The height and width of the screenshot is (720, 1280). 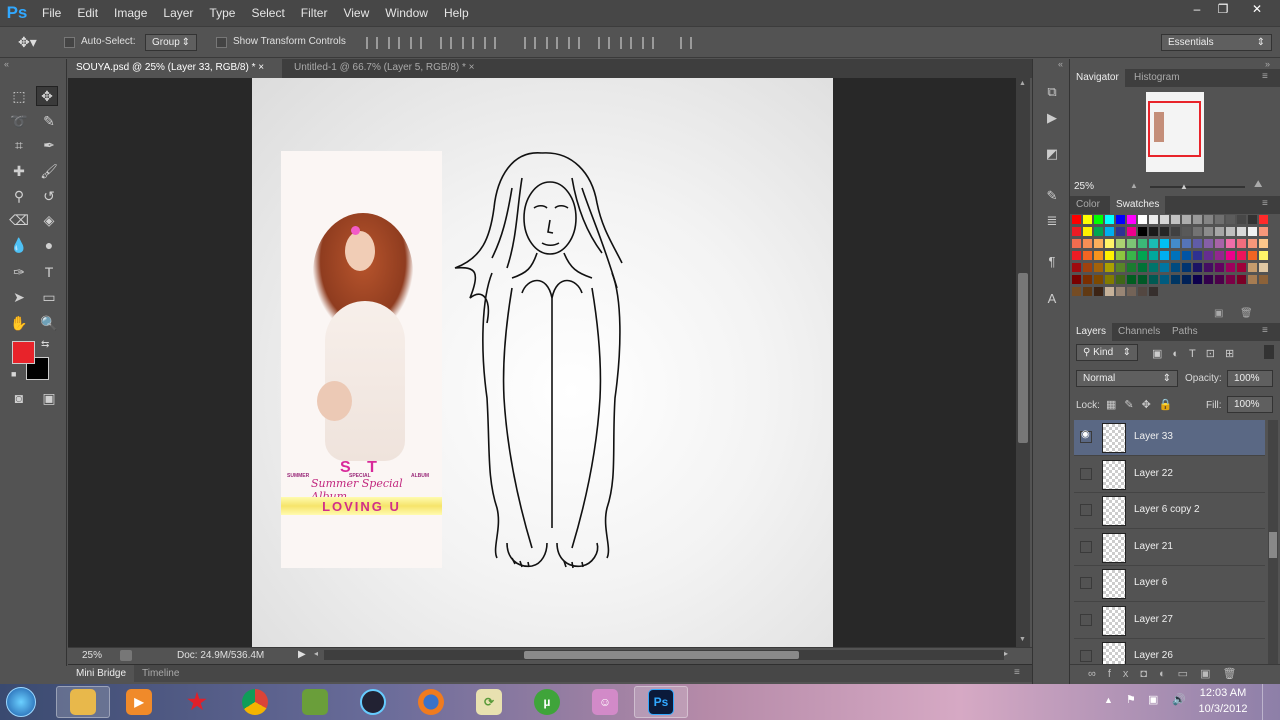 What do you see at coordinates (1017, 672) in the screenshot?
I see `panel-menu-icon: ≡` at bounding box center [1017, 672].